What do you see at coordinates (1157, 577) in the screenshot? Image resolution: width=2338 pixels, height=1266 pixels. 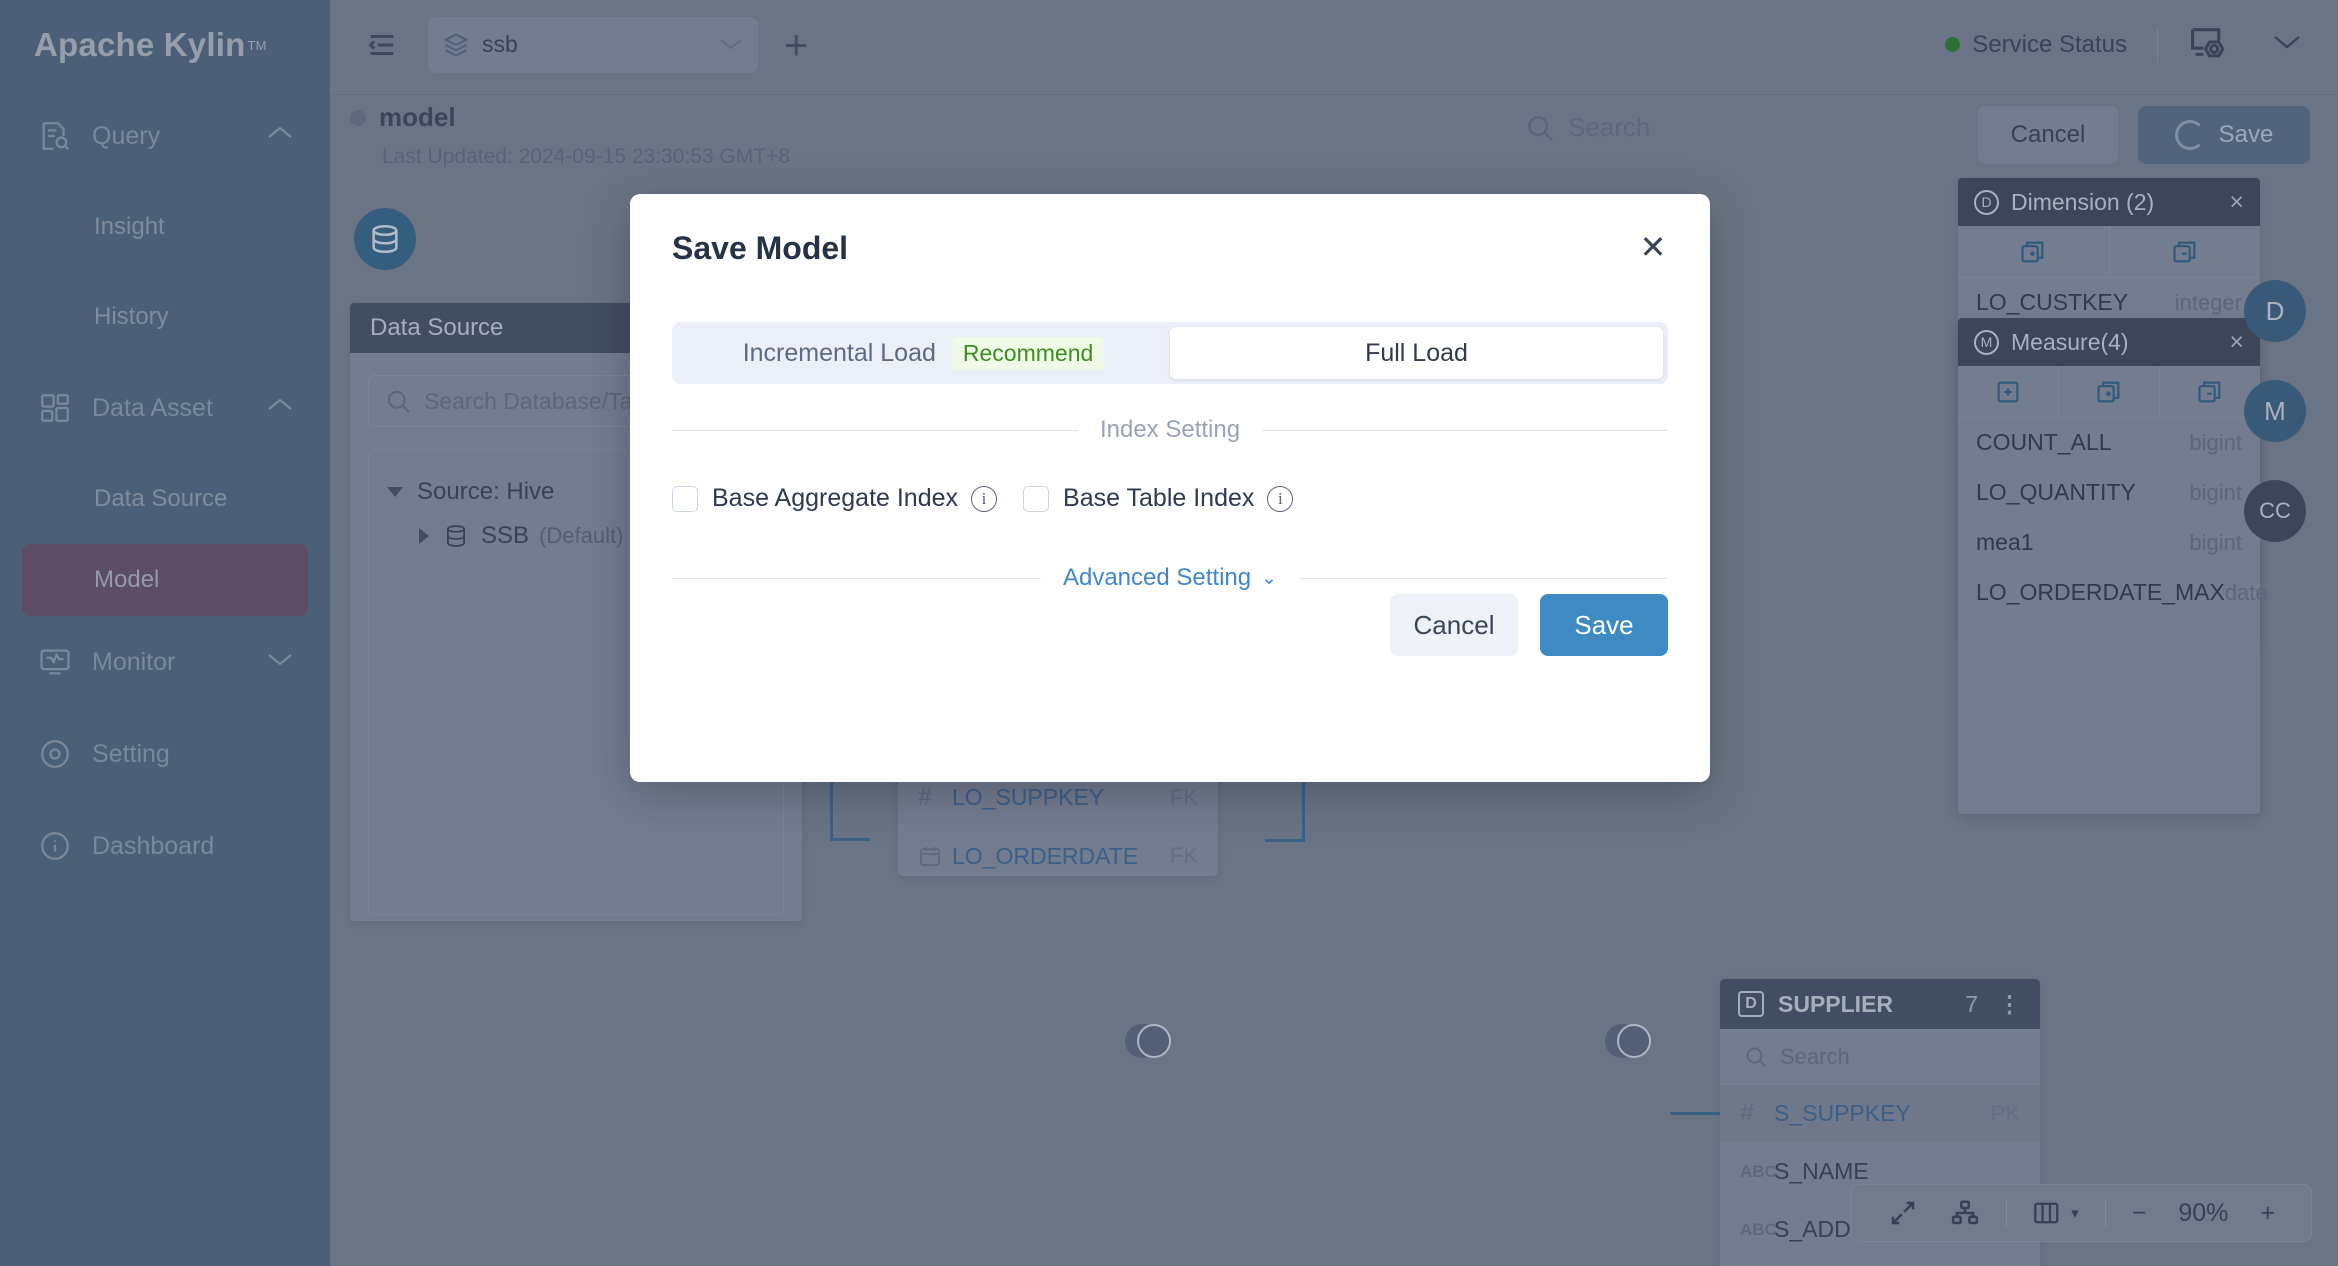 I see `advanced-setting-label: Advanced Setting` at bounding box center [1157, 577].